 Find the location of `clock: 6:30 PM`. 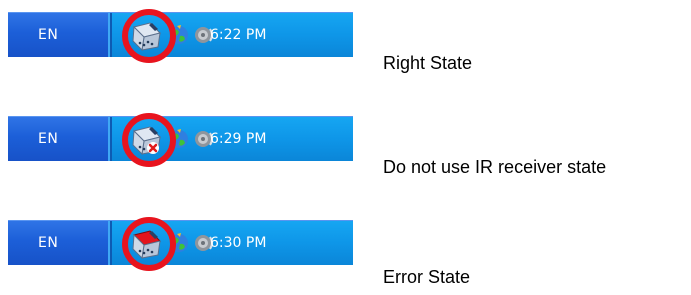

clock: 6:30 PM is located at coordinates (238, 243).